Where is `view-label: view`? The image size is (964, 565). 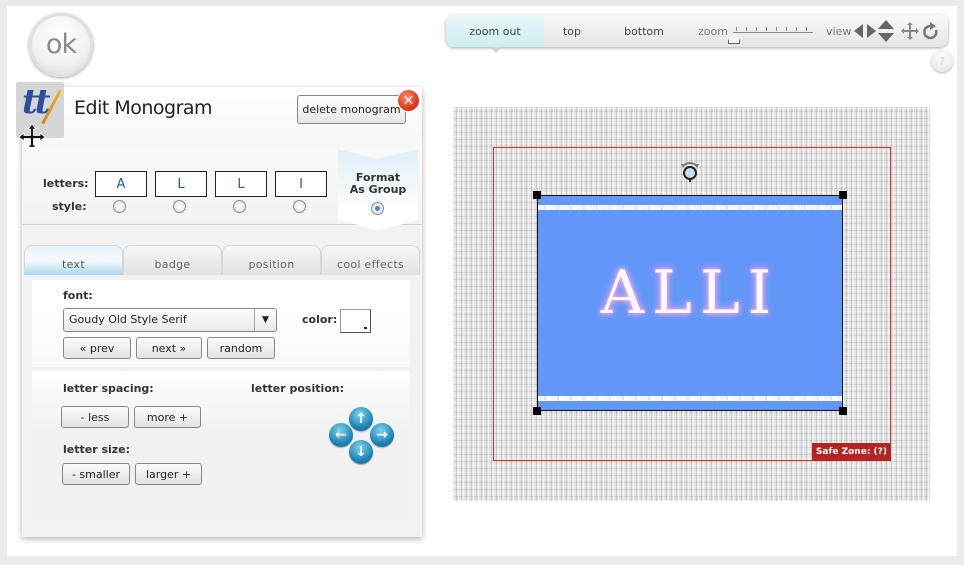 view-label: view is located at coordinates (839, 31).